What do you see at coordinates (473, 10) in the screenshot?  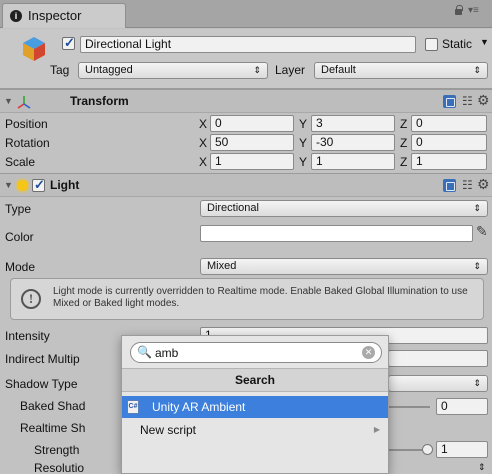 I see `tab-menu-icon: ▾≡` at bounding box center [473, 10].